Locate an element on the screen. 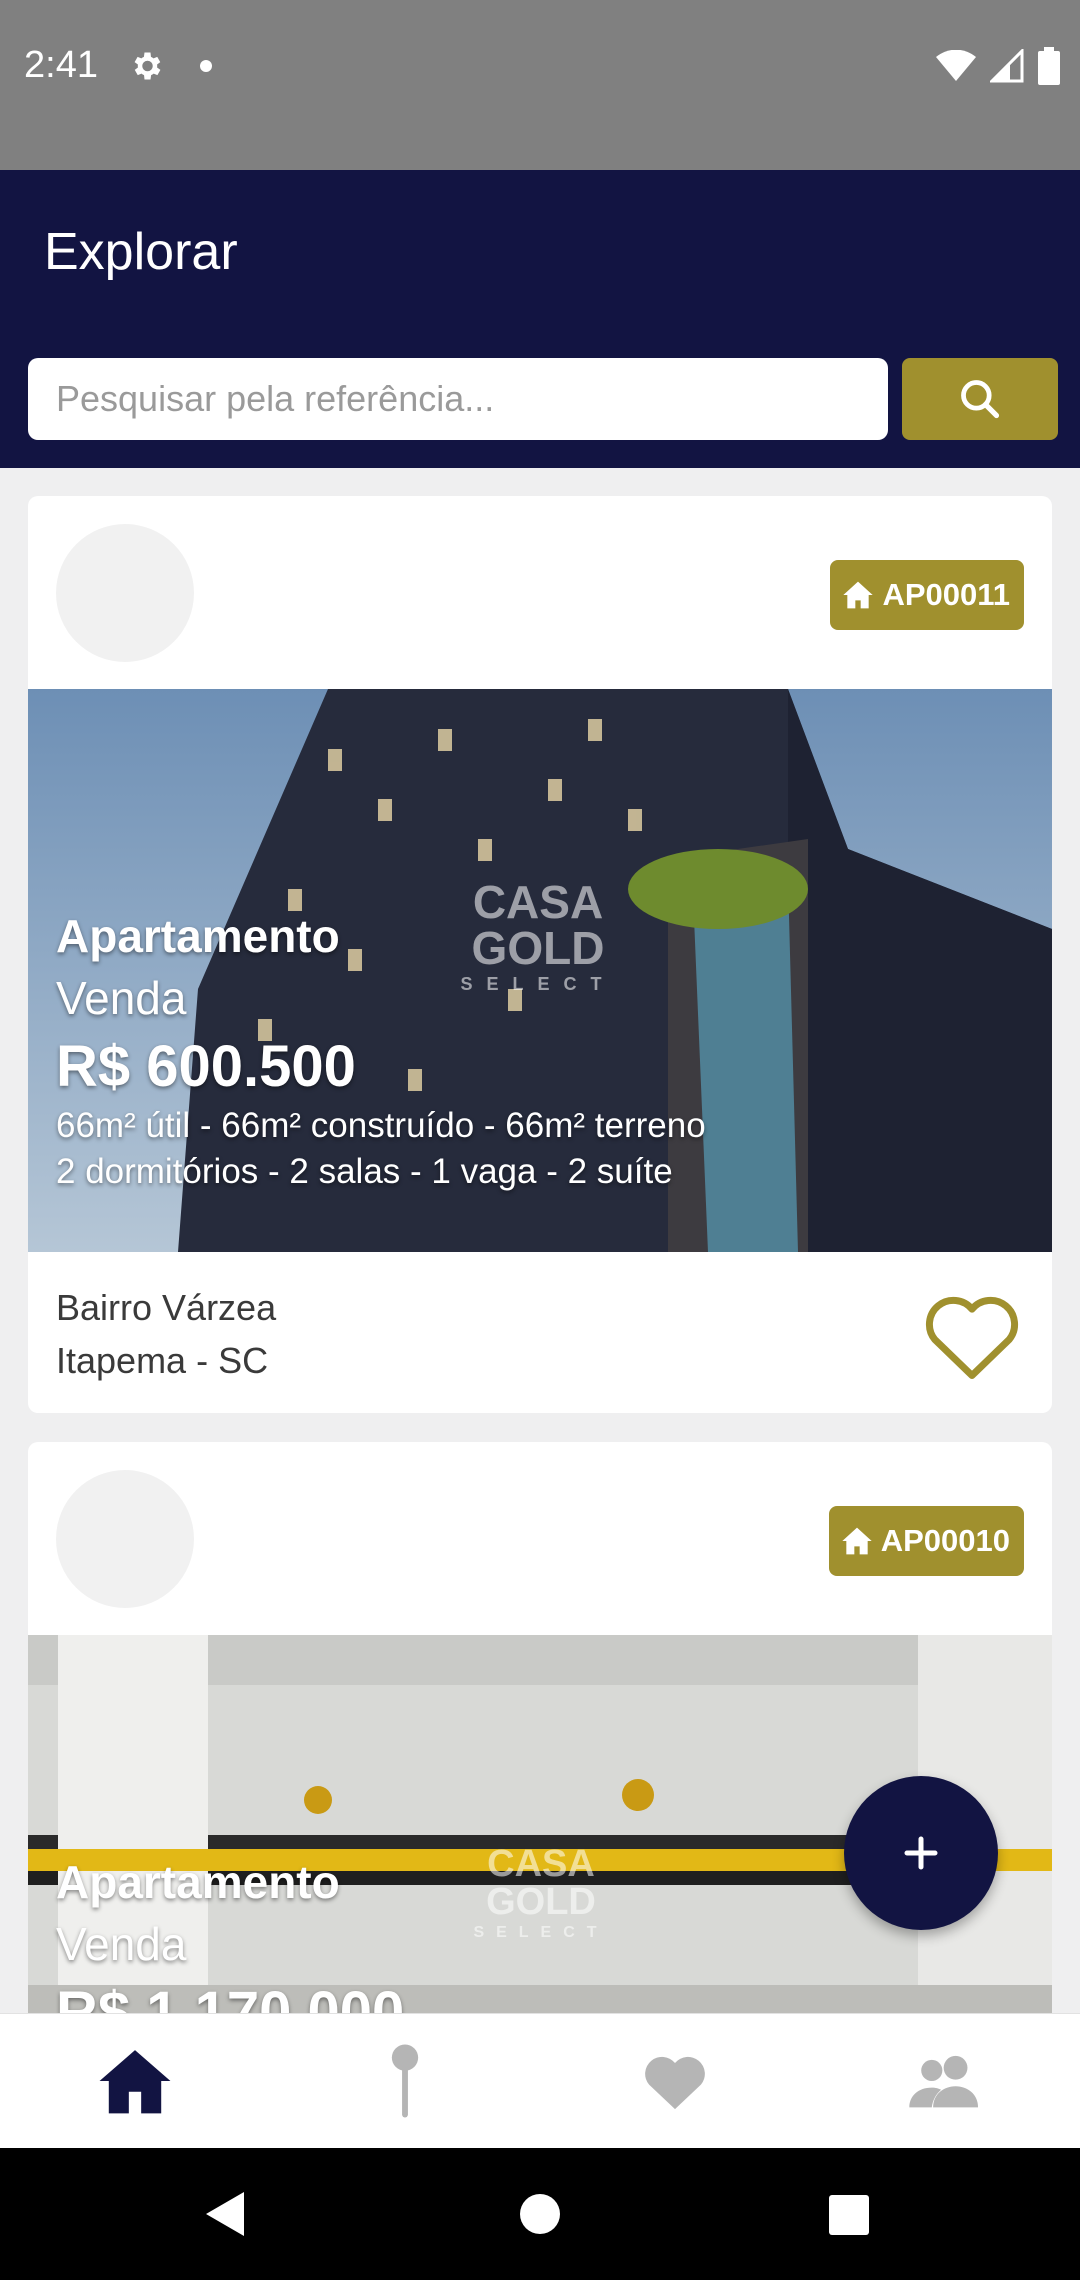 The image size is (1080, 2280). reference-code: AP00011 is located at coordinates (946, 594).